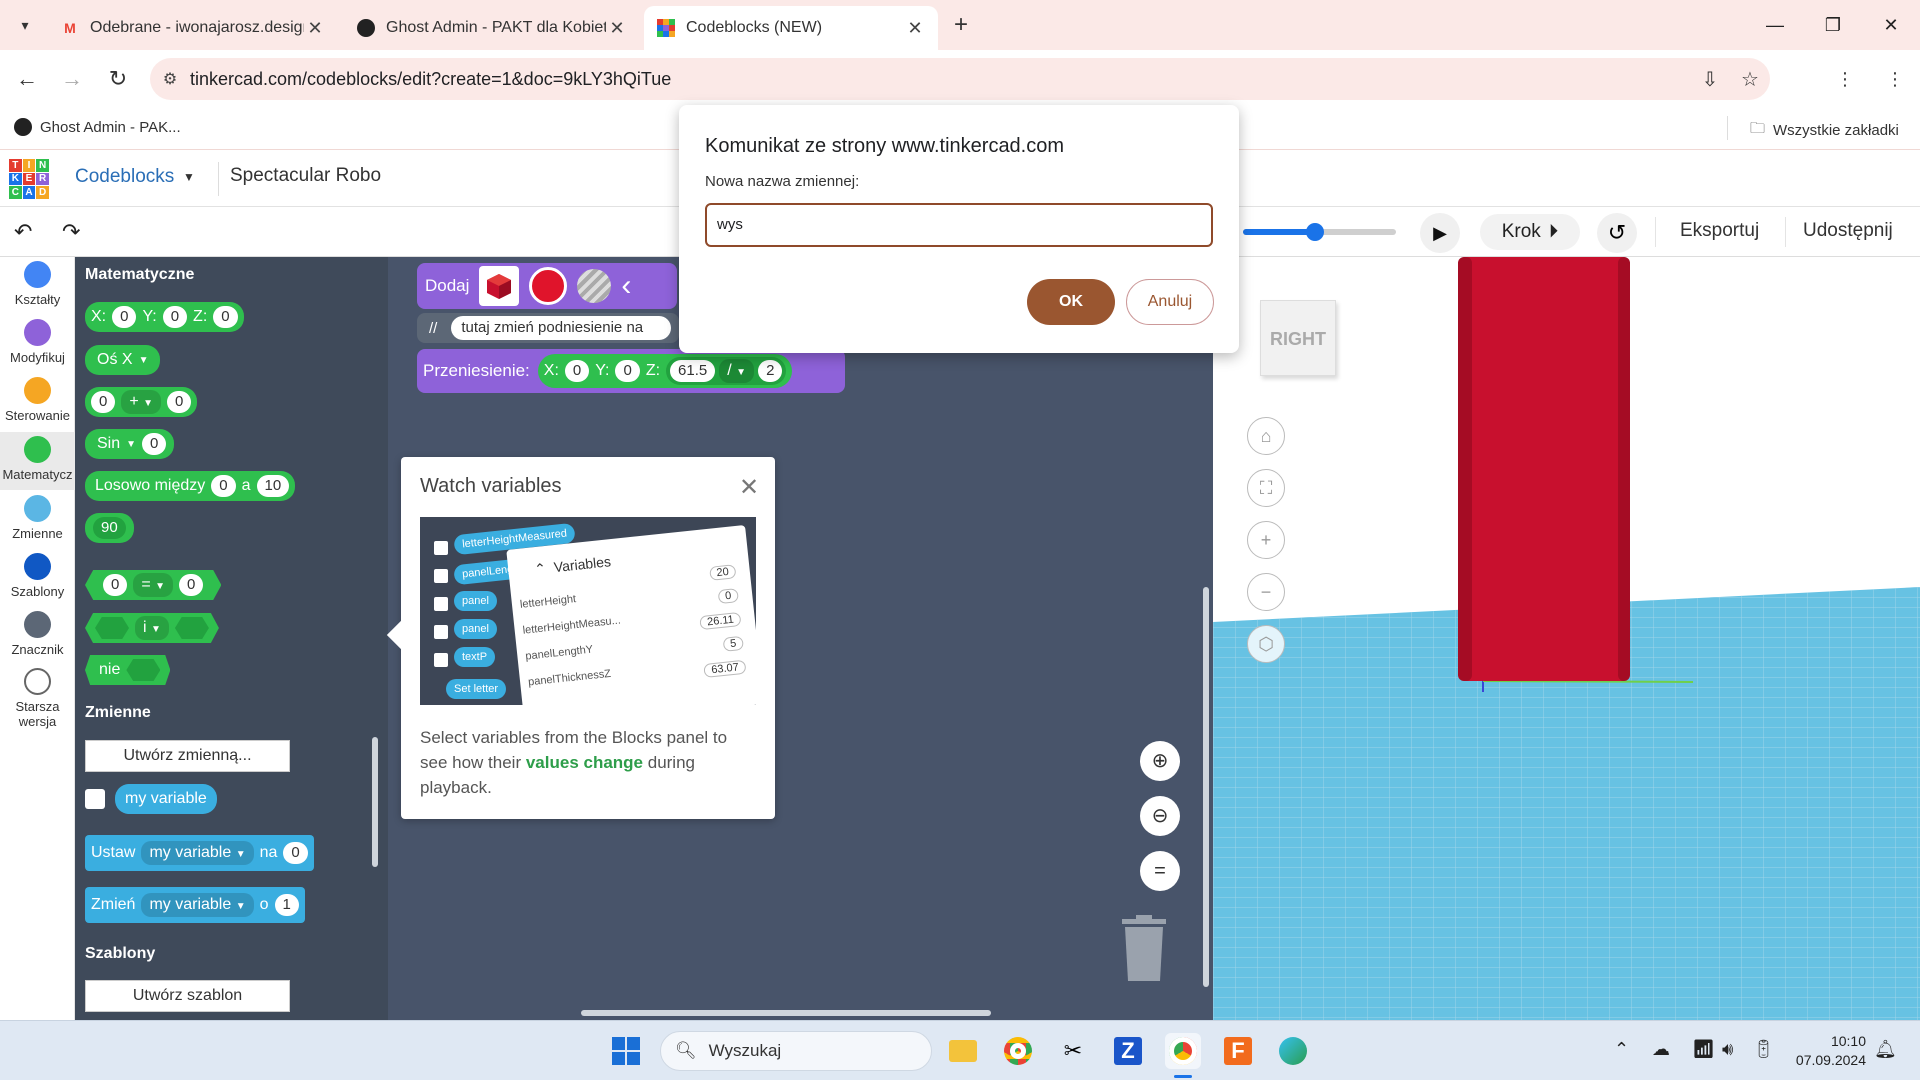  Describe the element at coordinates (1885, 1049) in the screenshot. I see `notification-bell-icon: 🔔︎` at that location.